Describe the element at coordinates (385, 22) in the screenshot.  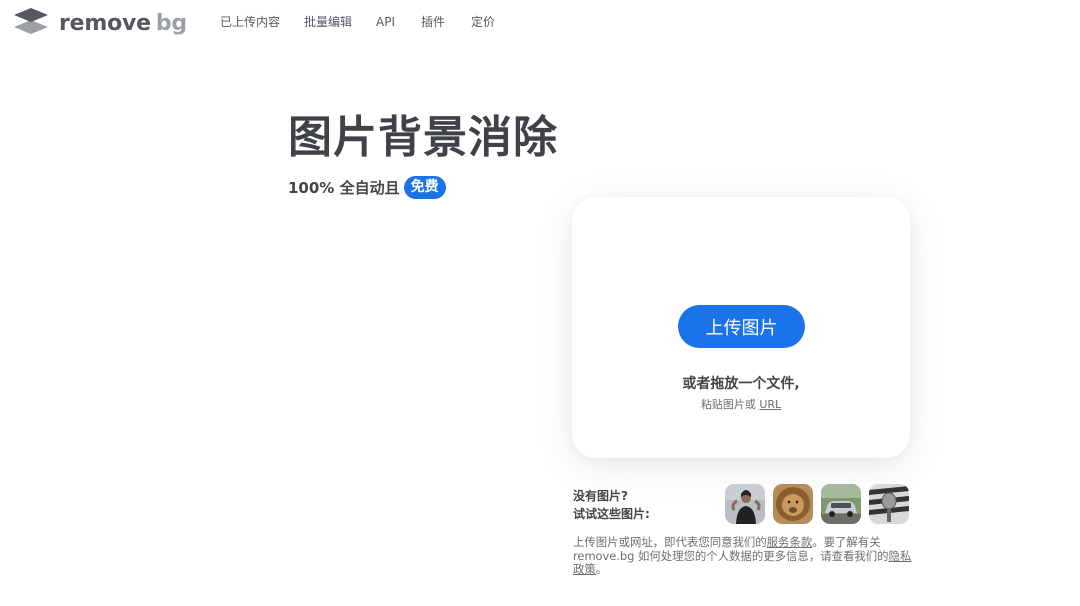
I see `nav-api: API` at that location.